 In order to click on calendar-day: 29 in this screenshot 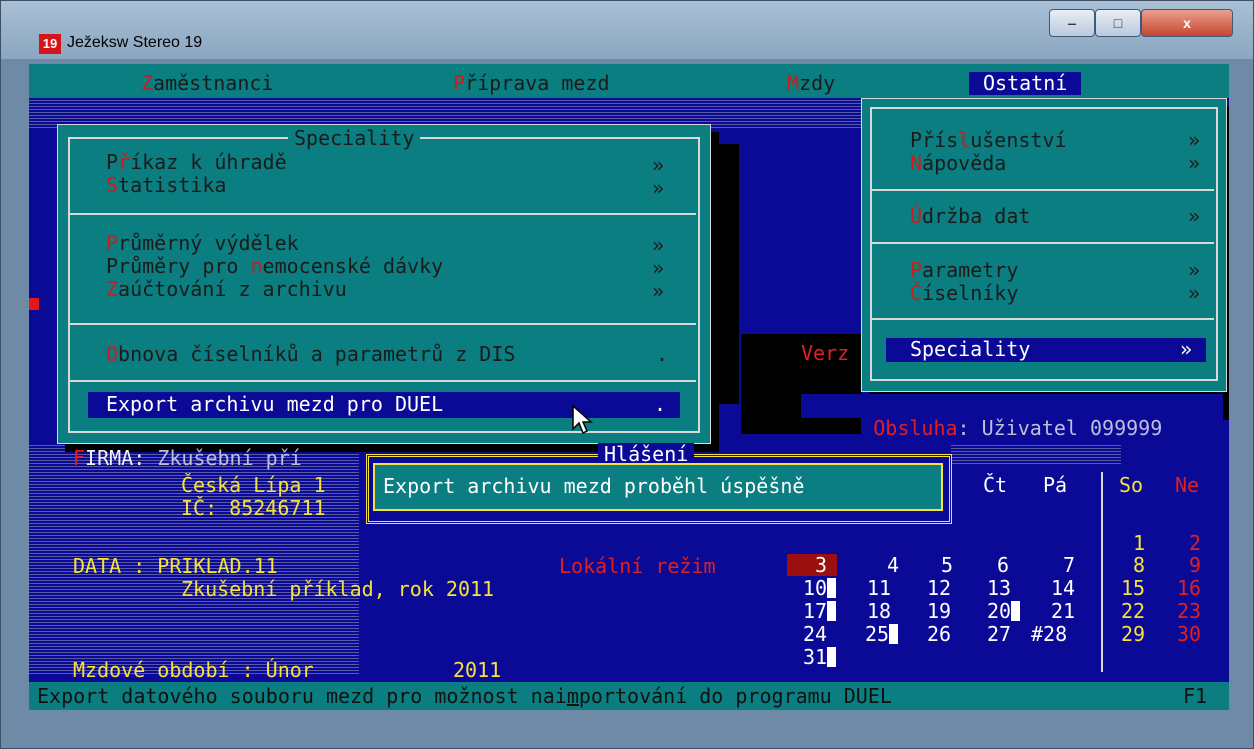, I will do `click(1133, 634)`.